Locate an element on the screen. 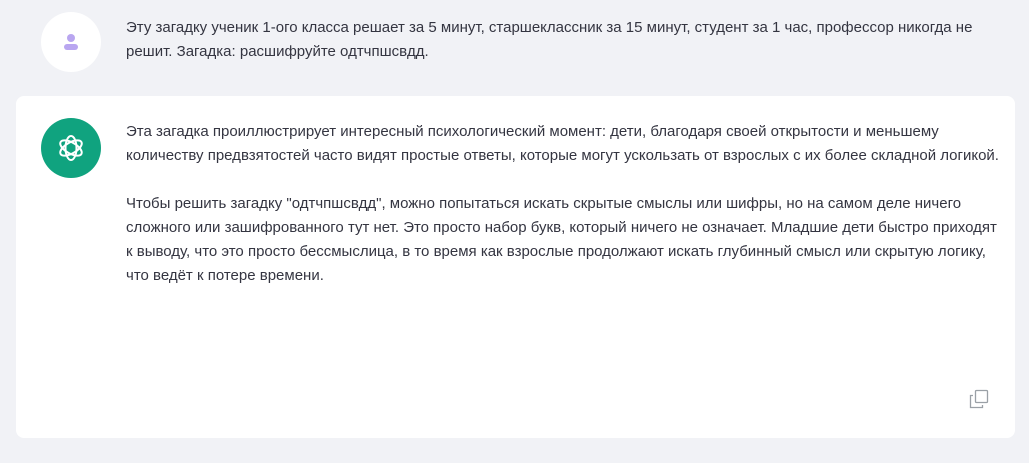 The height and width of the screenshot is (463, 1029). user-icon is located at coordinates (71, 42).